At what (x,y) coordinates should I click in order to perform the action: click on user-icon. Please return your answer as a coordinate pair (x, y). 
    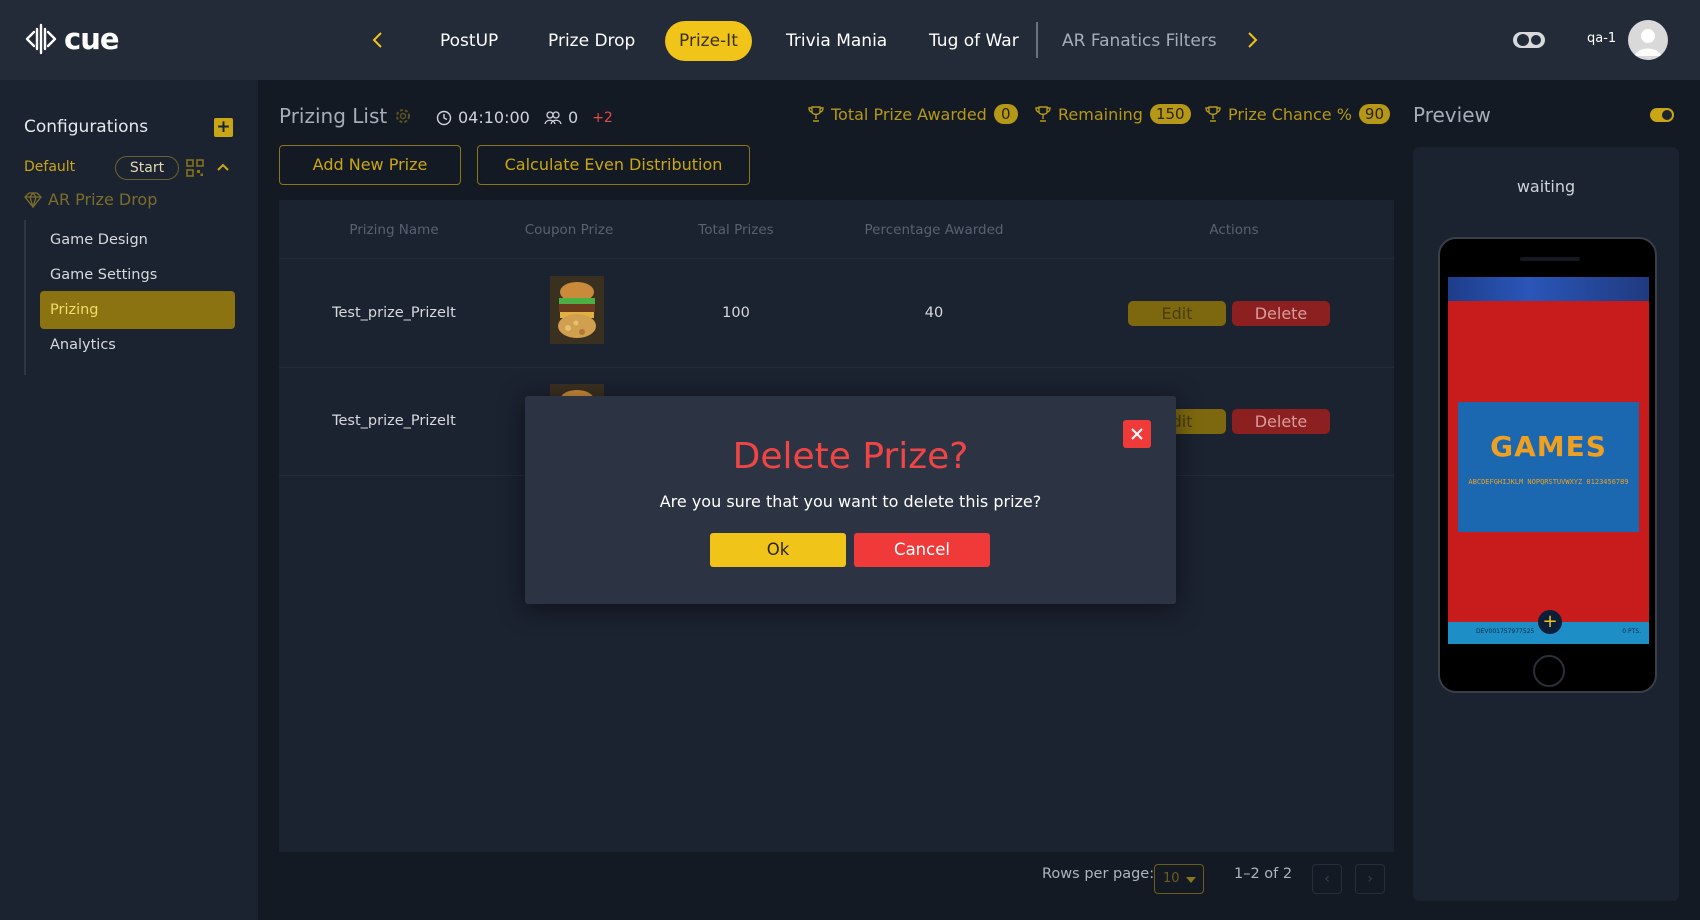
    Looking at the image, I should click on (1648, 42).